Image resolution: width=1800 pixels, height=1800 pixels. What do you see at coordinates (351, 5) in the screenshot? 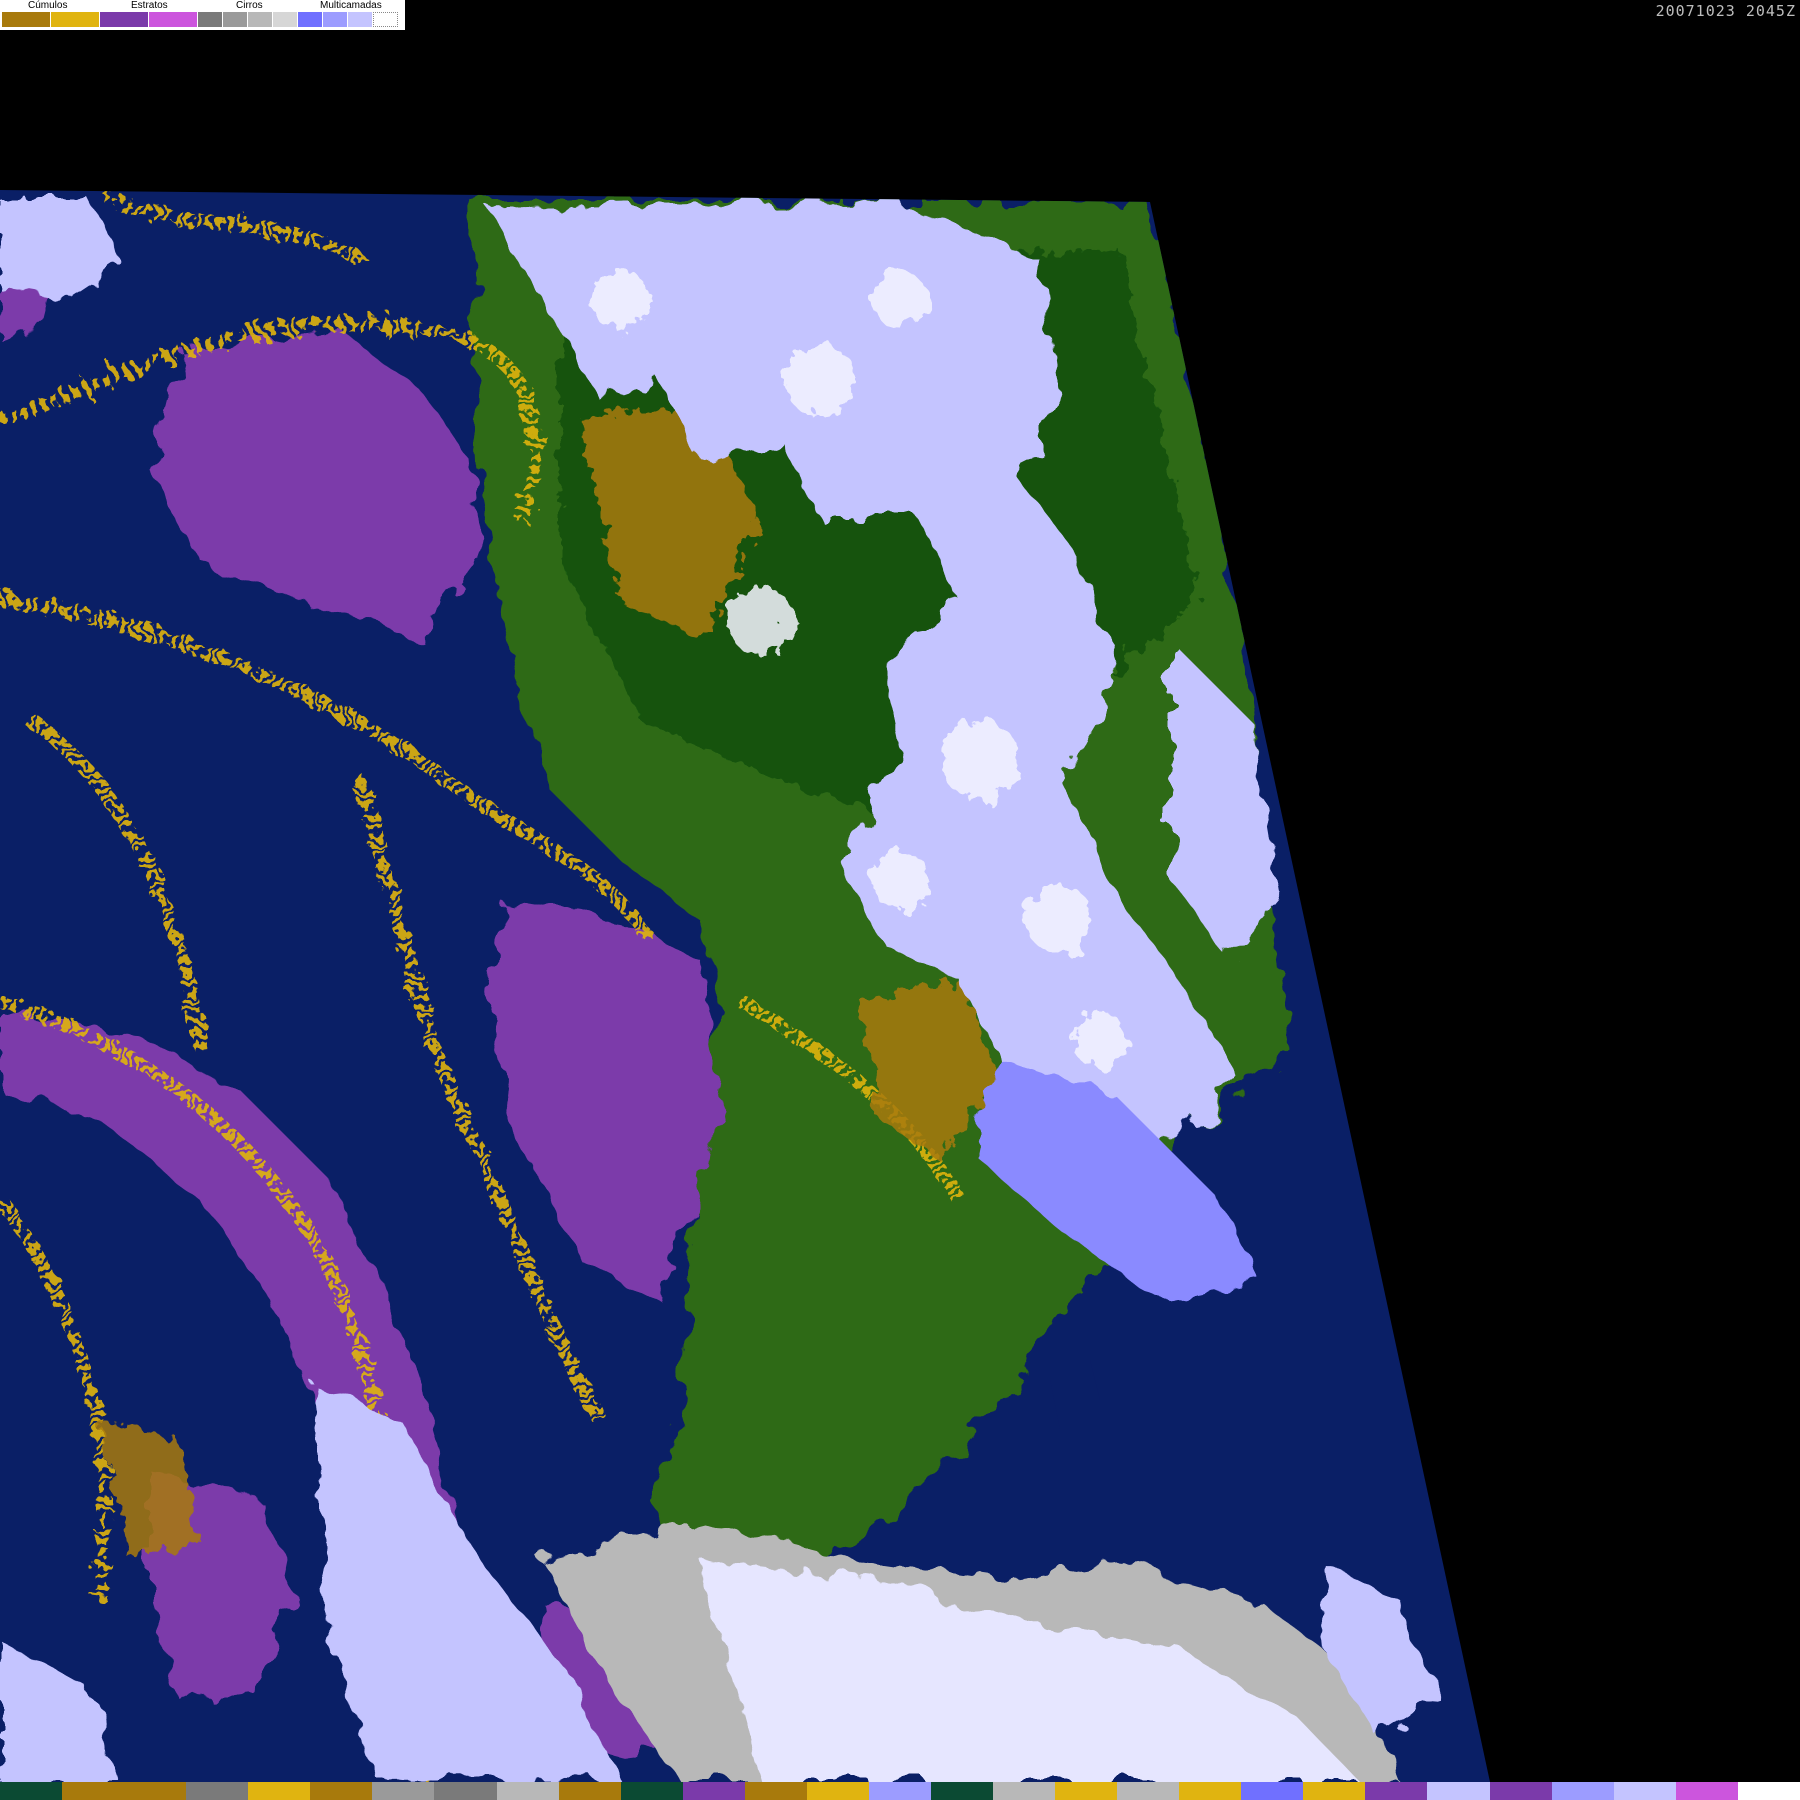
I see `legend-label-multicamadas: Multicamadas` at bounding box center [351, 5].